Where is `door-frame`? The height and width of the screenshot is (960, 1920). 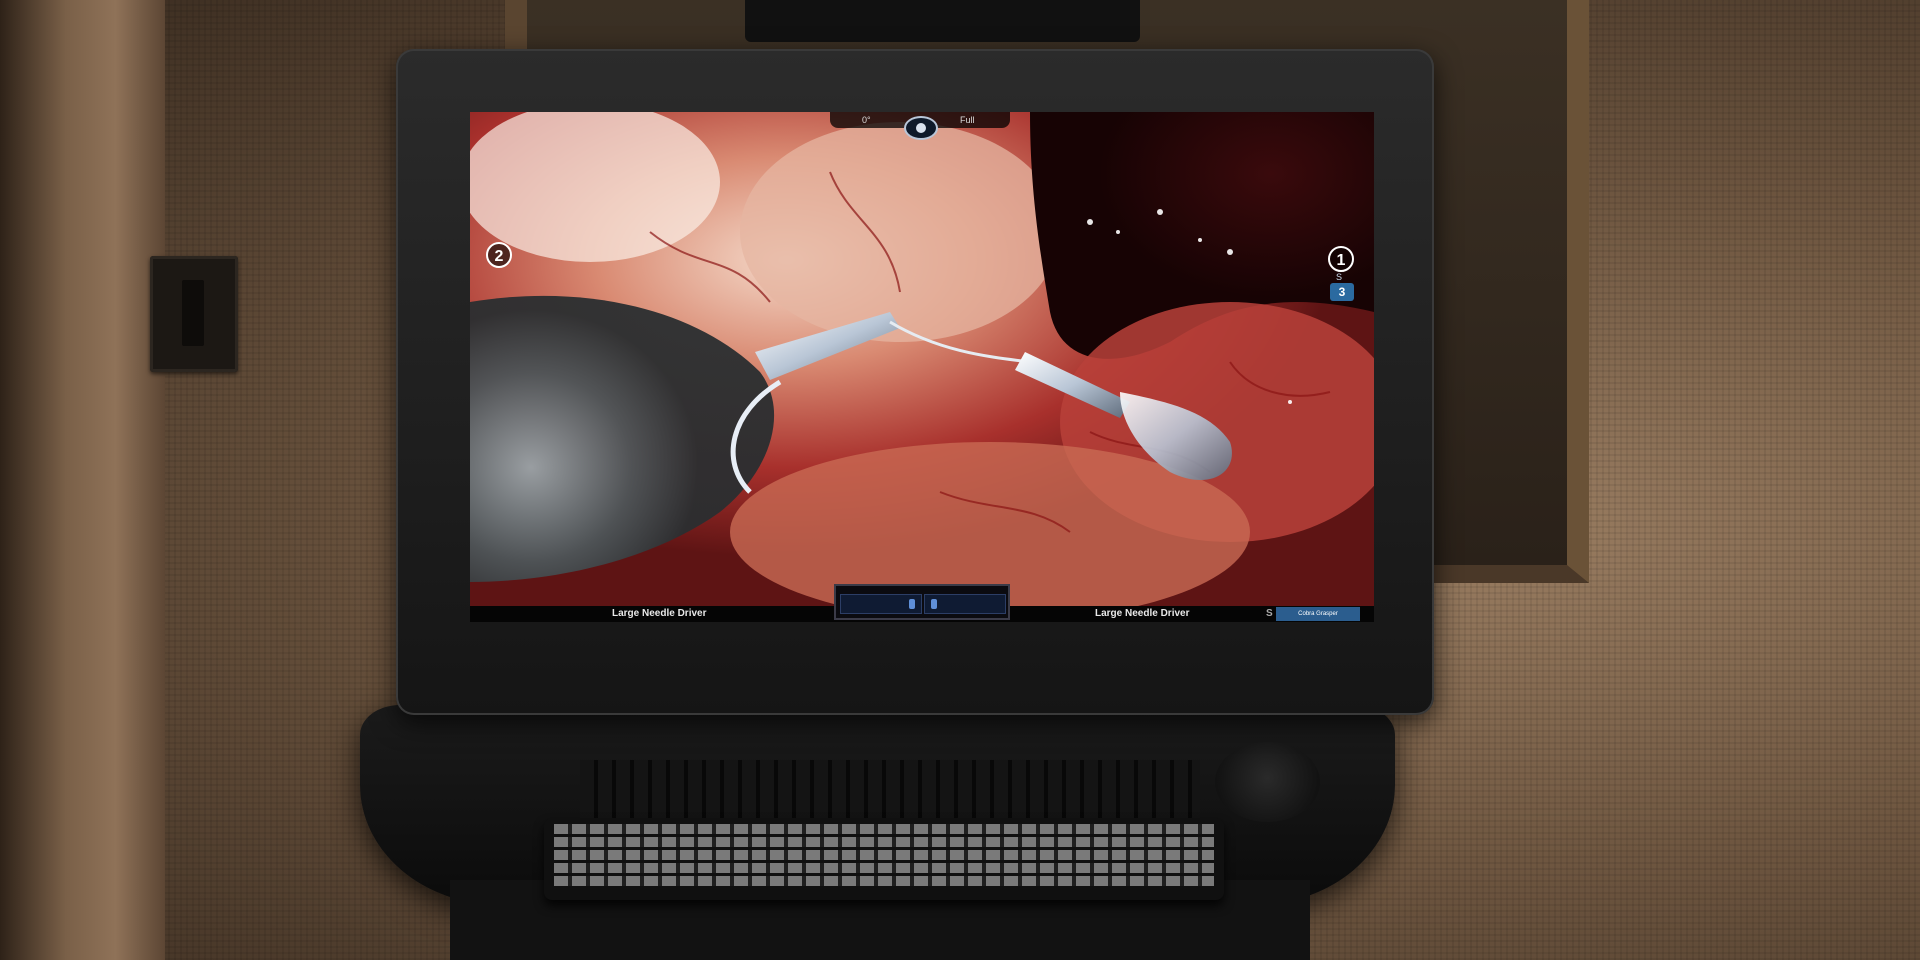 door-frame is located at coordinates (82, 480).